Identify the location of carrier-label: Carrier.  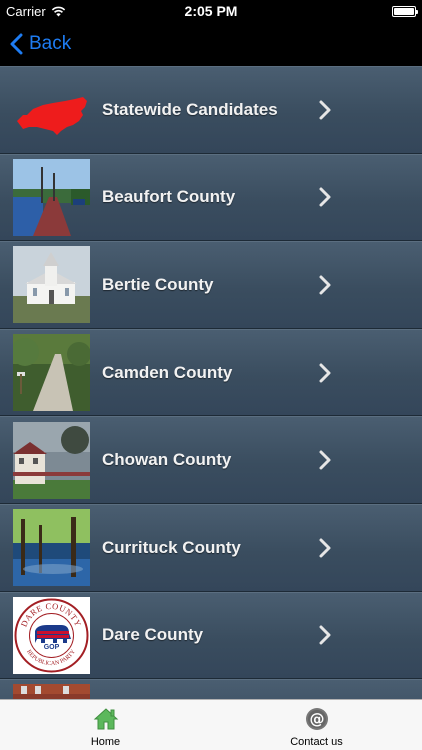
(26, 11).